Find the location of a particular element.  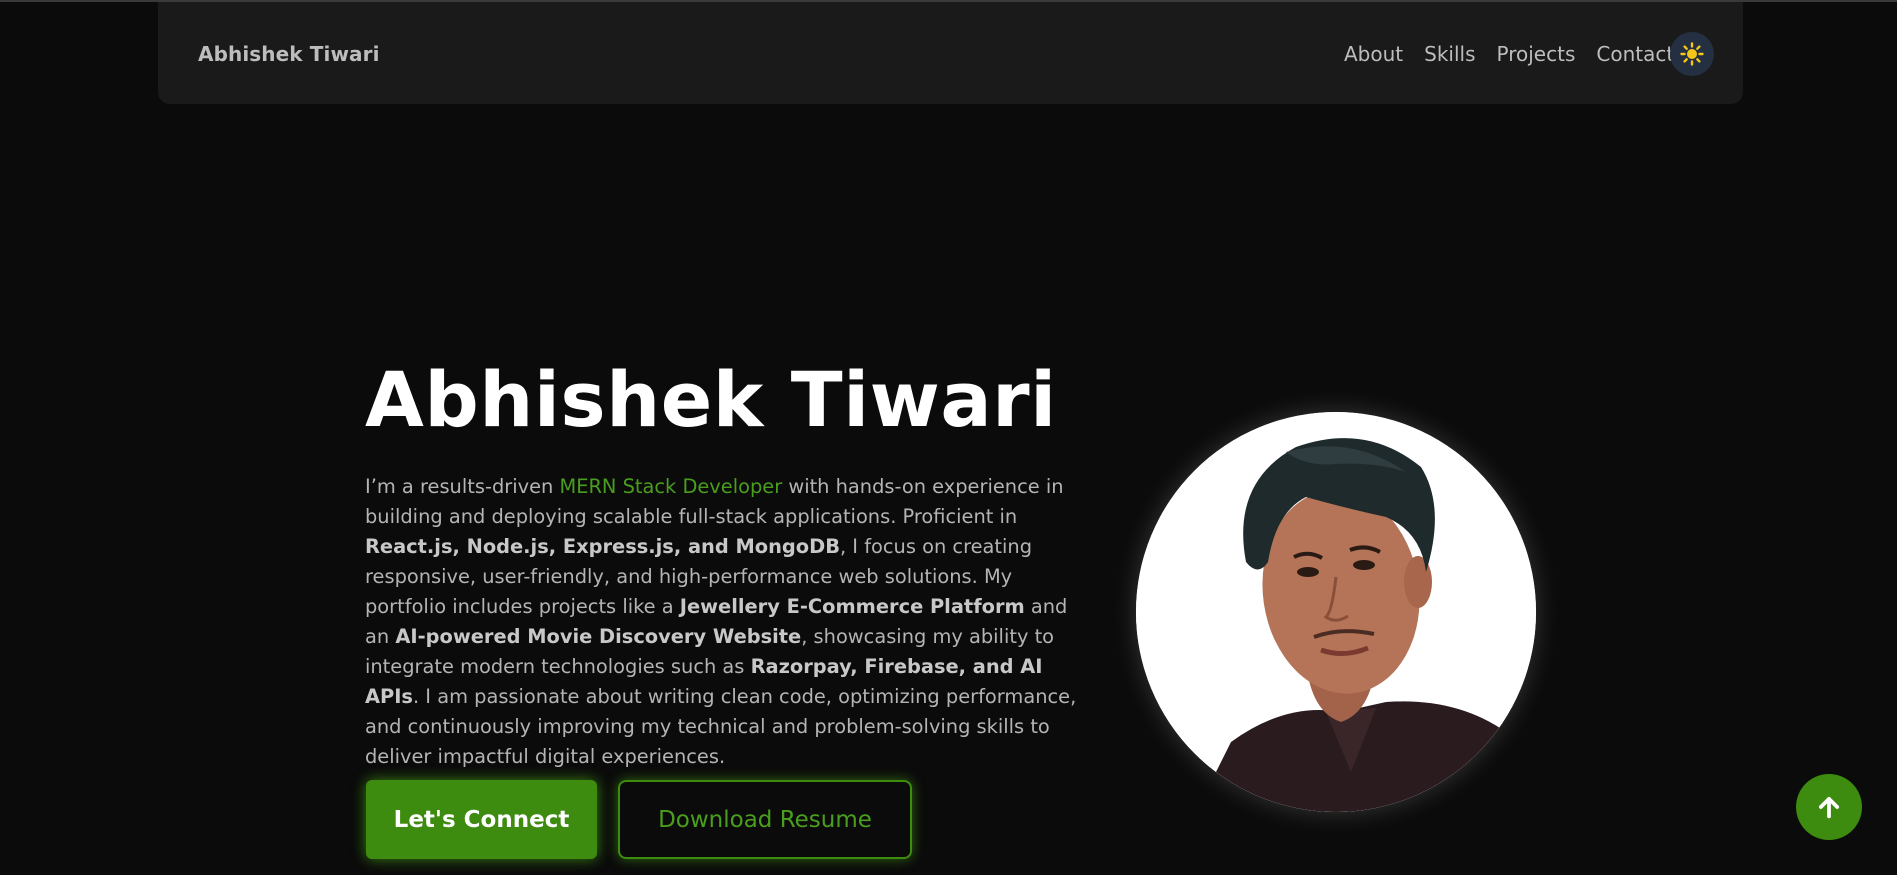

nav-link-skills: Skills is located at coordinates (1449, 54).